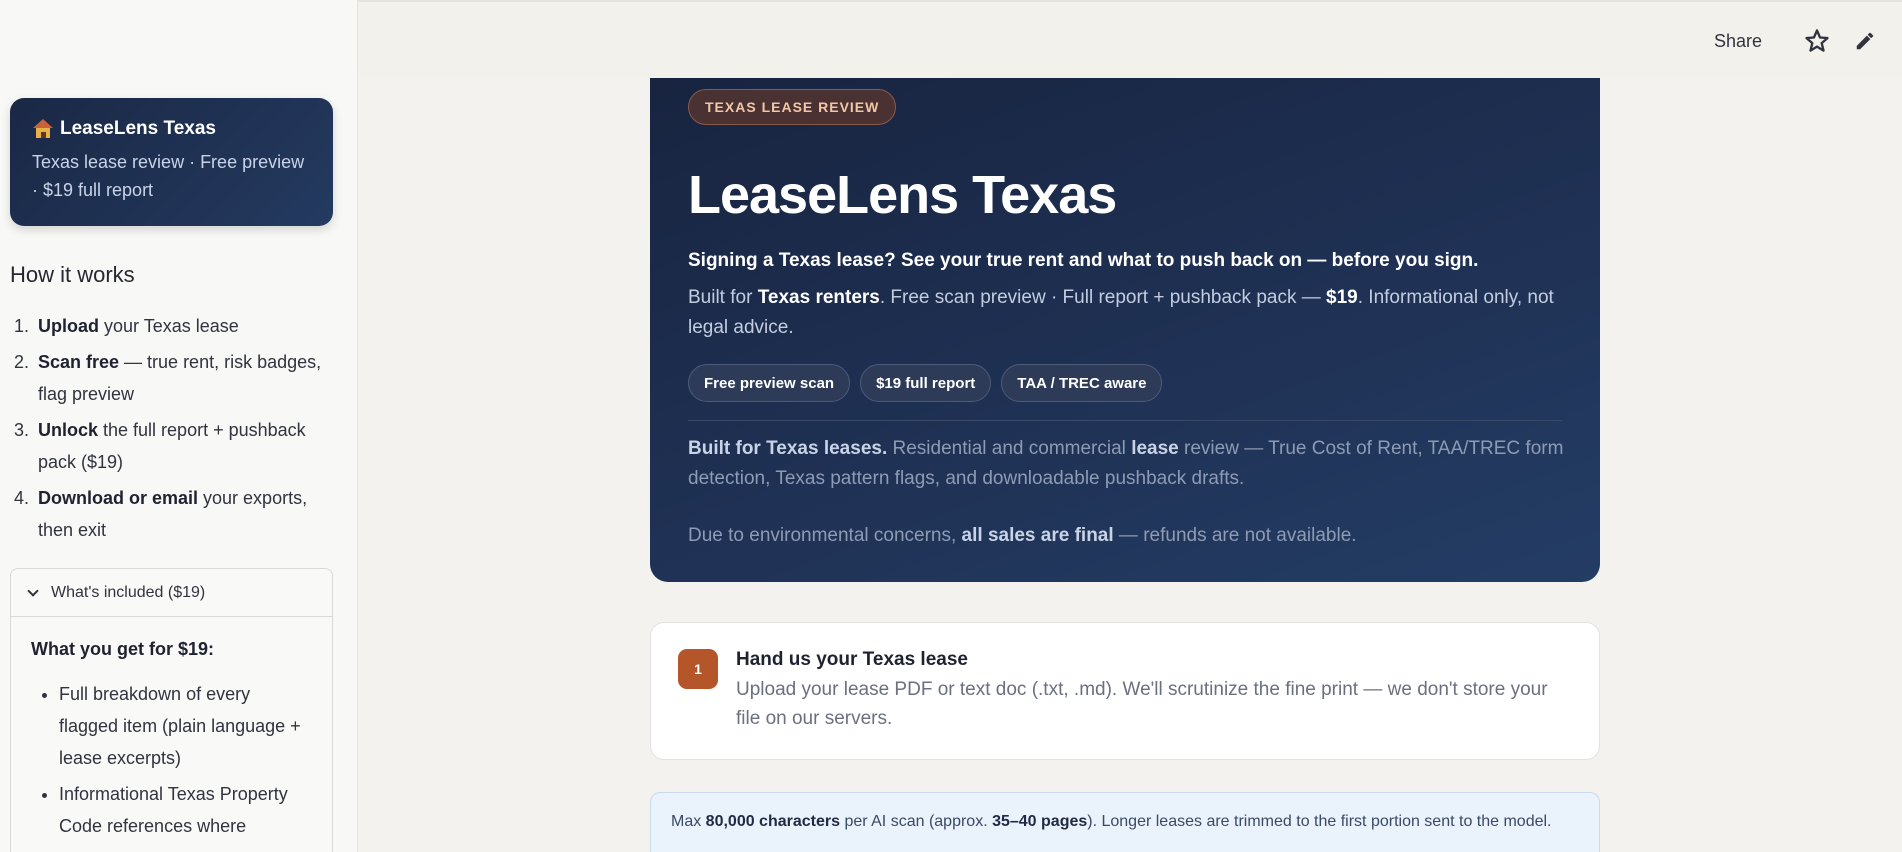  I want to click on pencil-icon, so click(1865, 41).